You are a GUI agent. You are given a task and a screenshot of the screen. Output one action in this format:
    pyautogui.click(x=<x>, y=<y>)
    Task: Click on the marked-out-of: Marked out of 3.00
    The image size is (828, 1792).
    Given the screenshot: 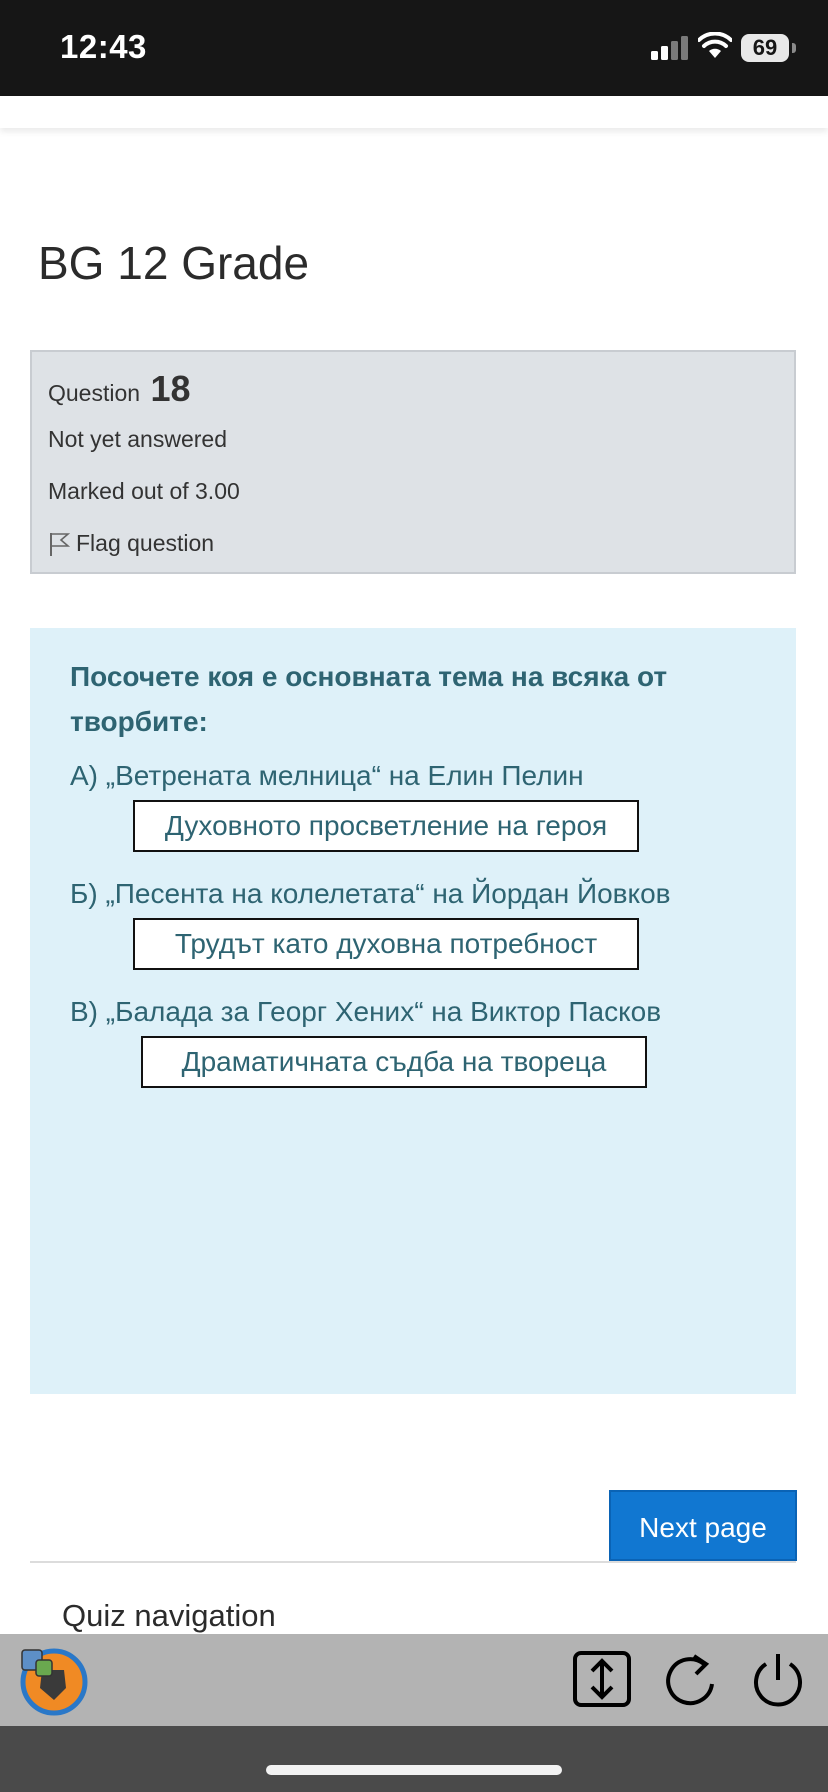 What is the action you would take?
    pyautogui.click(x=144, y=491)
    